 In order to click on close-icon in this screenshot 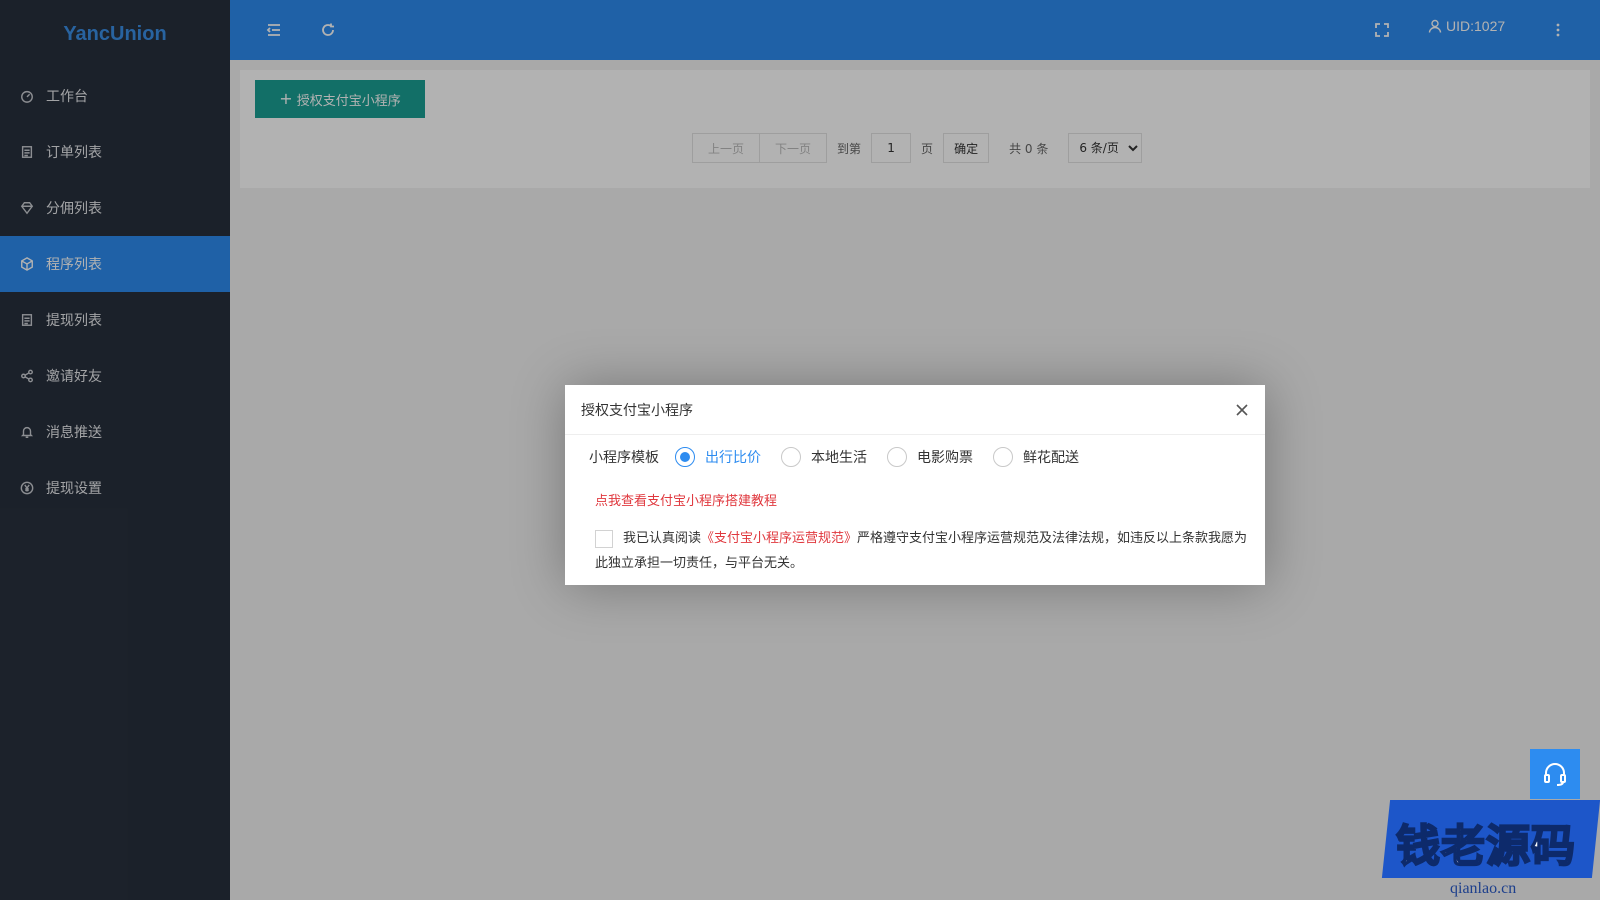, I will do `click(1242, 410)`.